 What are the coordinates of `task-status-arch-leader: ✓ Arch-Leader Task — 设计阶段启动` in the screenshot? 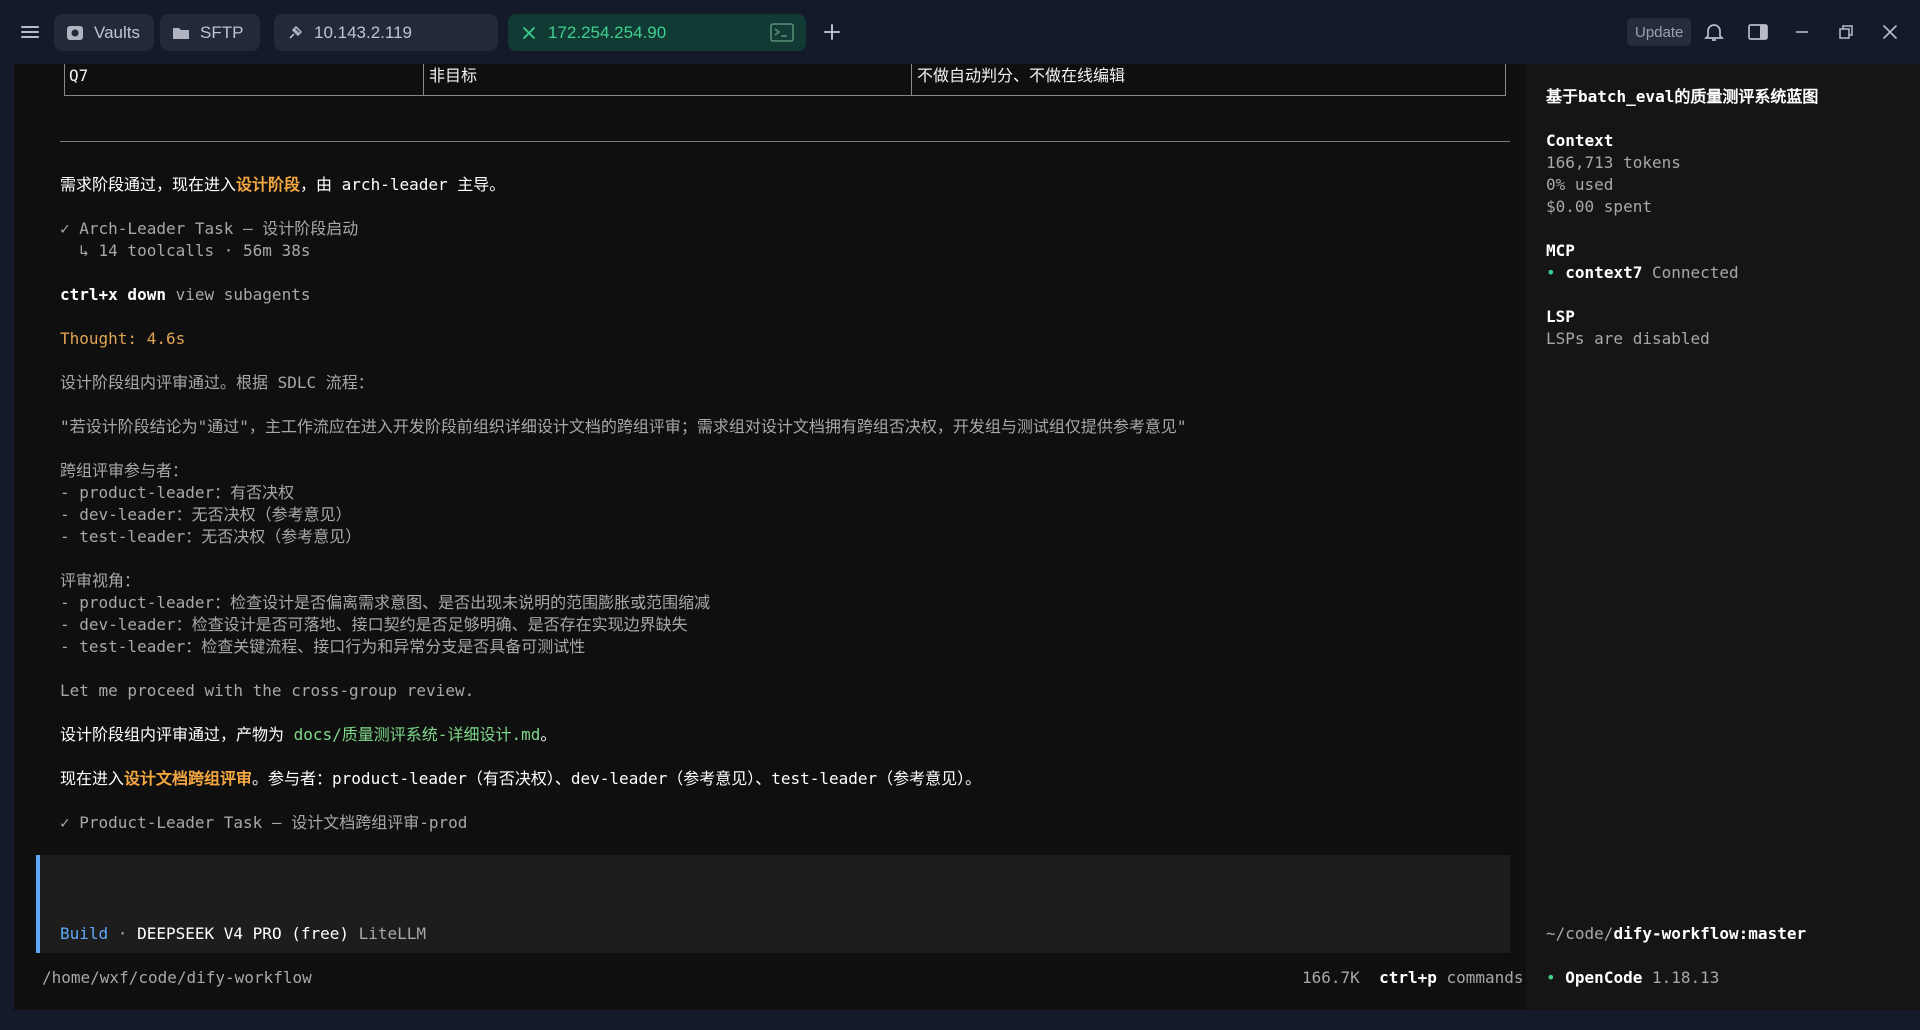 It's located at (209, 229).